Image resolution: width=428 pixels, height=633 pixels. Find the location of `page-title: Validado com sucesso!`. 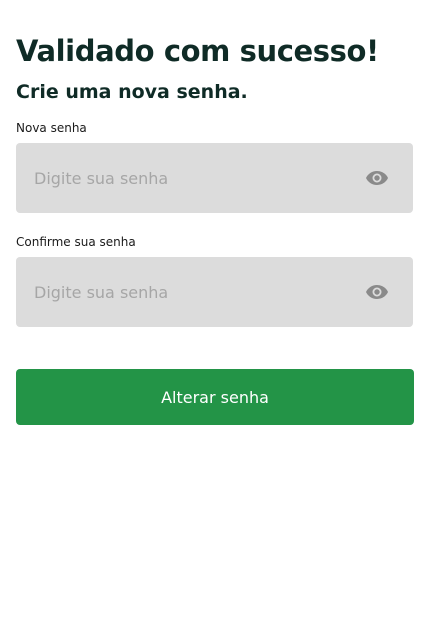

page-title: Validado com sucesso! is located at coordinates (197, 51).